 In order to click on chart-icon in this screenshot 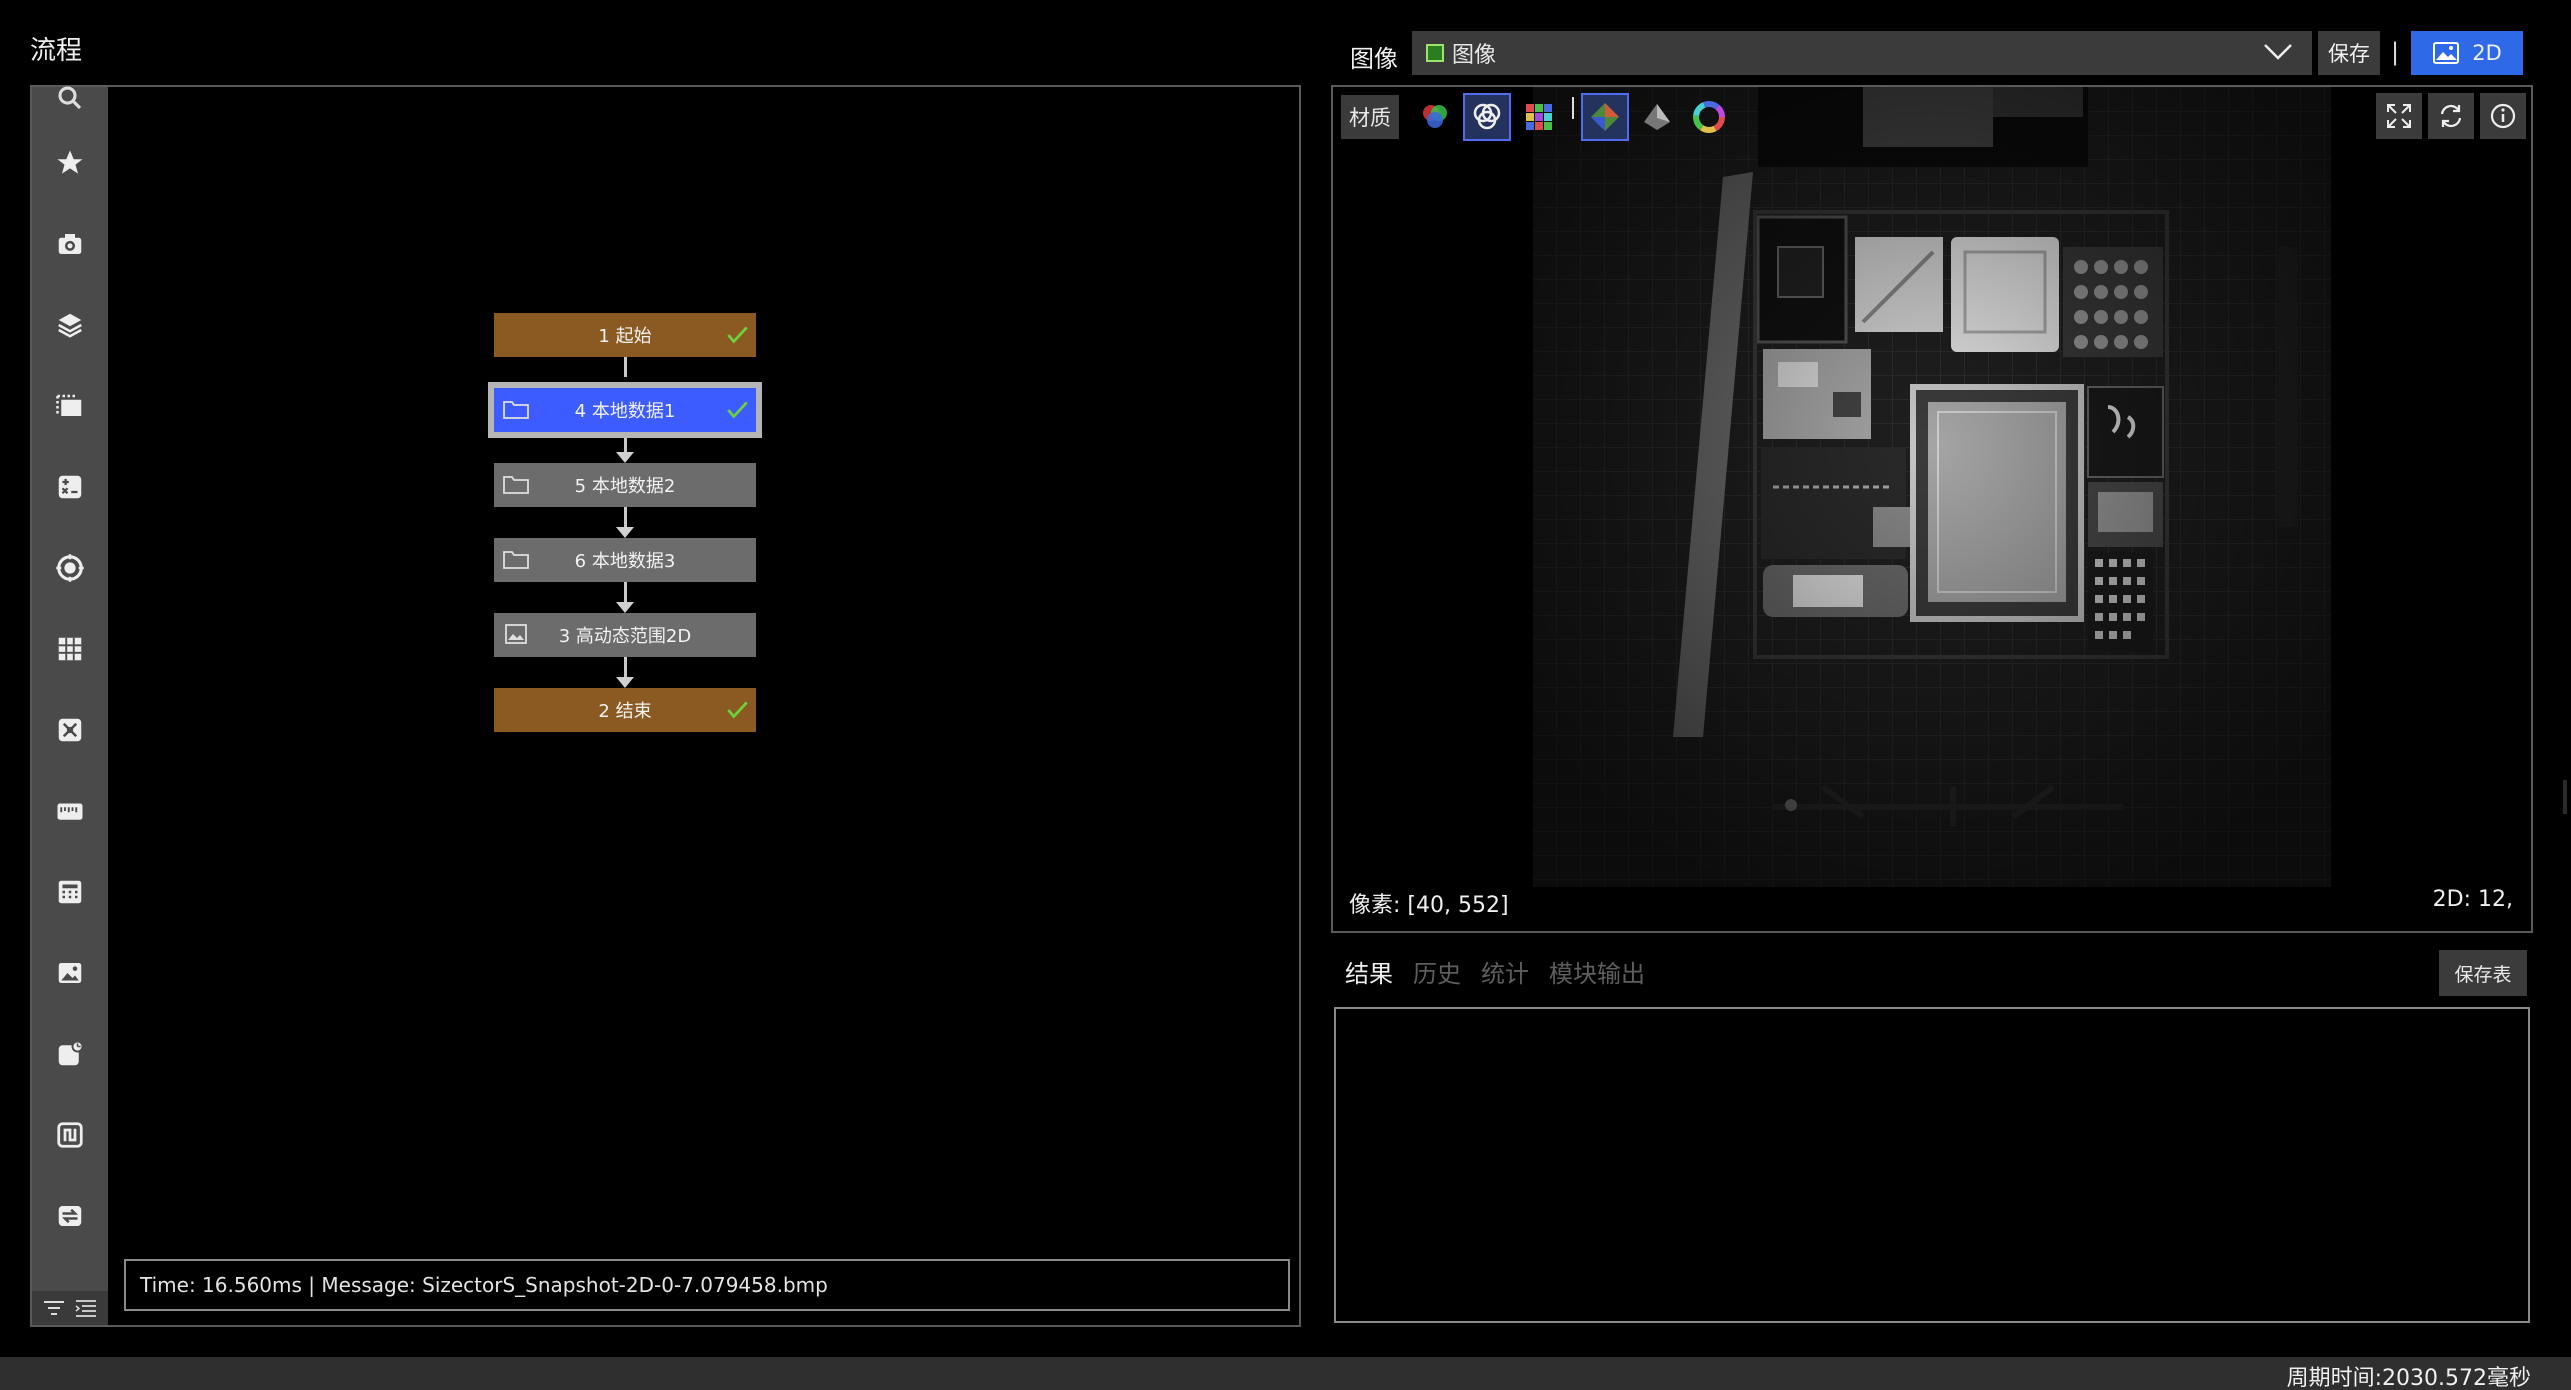, I will do `click(70, 1054)`.